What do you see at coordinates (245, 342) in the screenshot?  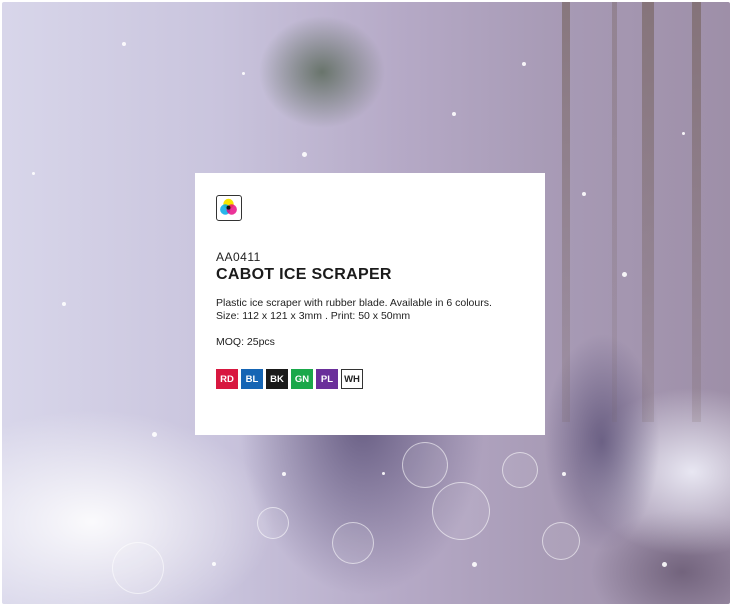 I see `moq-text: MOQ: 25pcs` at bounding box center [245, 342].